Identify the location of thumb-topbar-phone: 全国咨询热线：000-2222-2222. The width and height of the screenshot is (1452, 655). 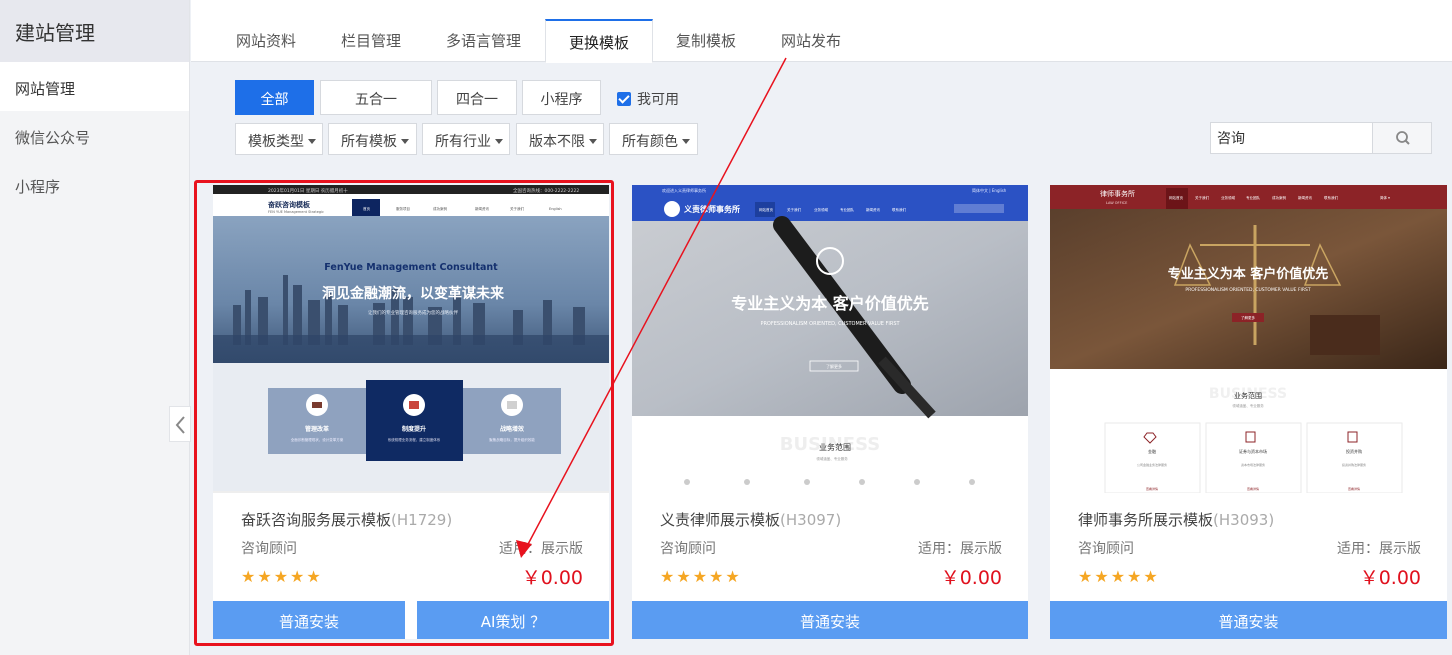
(546, 190).